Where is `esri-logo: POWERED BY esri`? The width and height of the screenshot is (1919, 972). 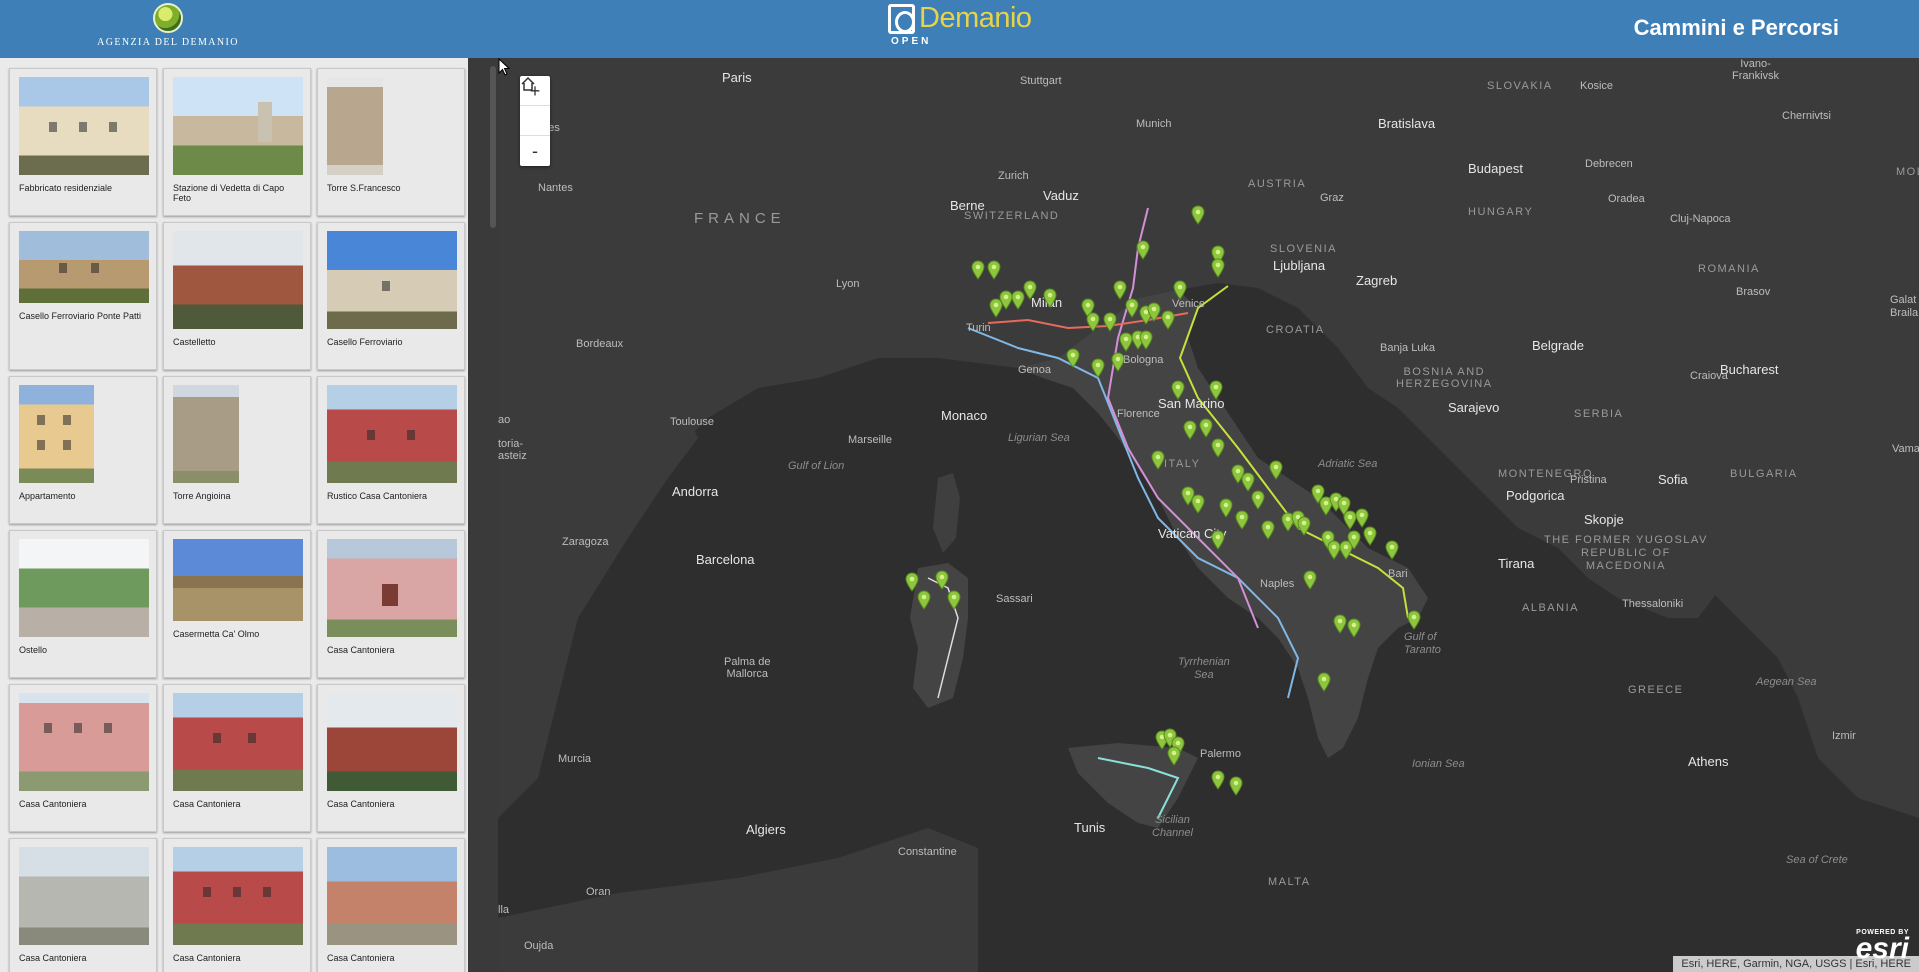
esri-logo: POWERED BY esri is located at coordinates (1882, 947).